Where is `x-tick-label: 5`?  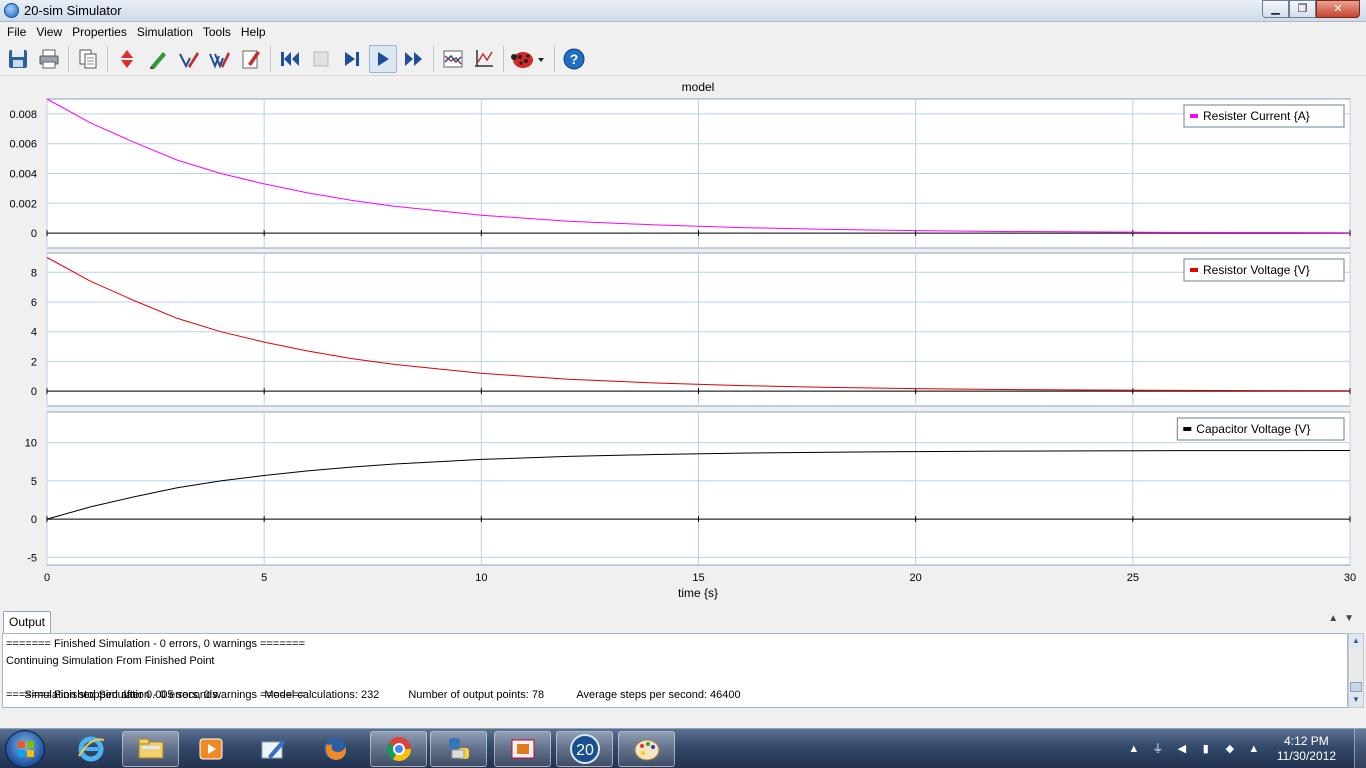 x-tick-label: 5 is located at coordinates (264, 578).